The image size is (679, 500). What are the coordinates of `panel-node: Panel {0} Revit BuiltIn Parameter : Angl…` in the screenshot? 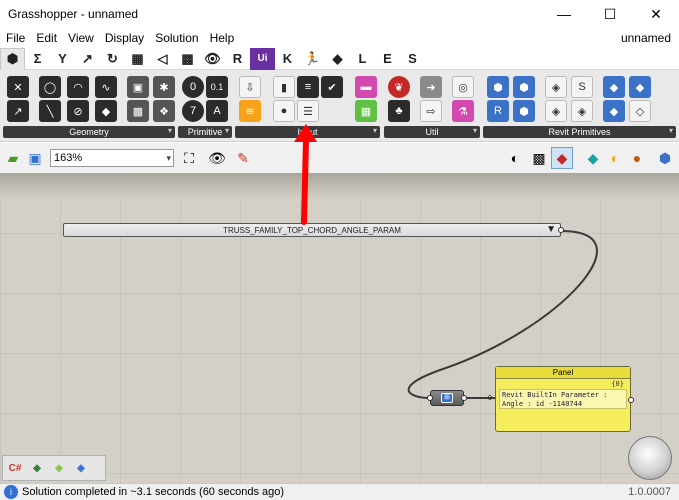 It's located at (561, 399).